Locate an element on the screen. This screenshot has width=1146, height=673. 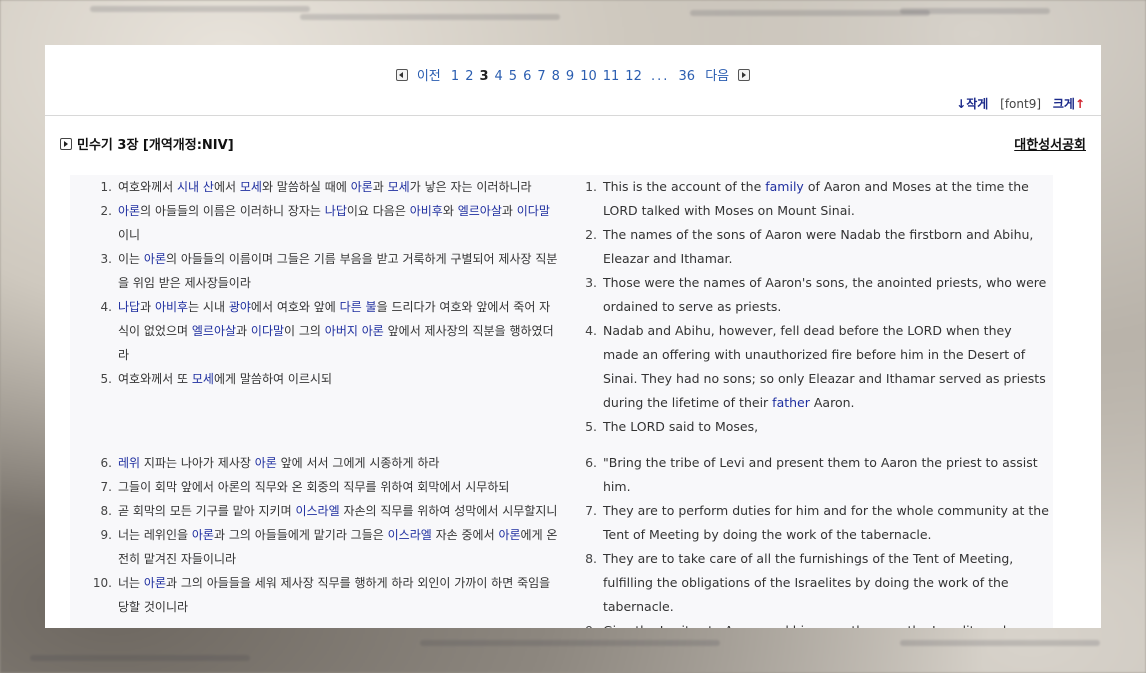
page-link-8: 8 is located at coordinates (556, 76).